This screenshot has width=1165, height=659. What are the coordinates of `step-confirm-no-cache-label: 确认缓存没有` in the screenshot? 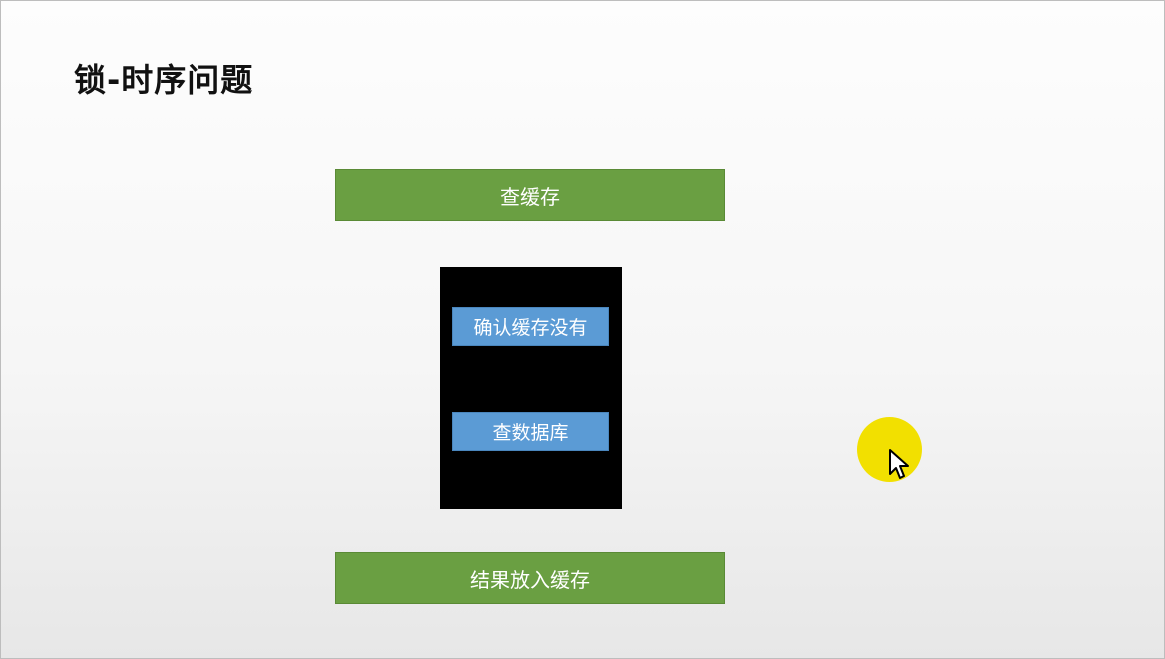 It's located at (530, 328).